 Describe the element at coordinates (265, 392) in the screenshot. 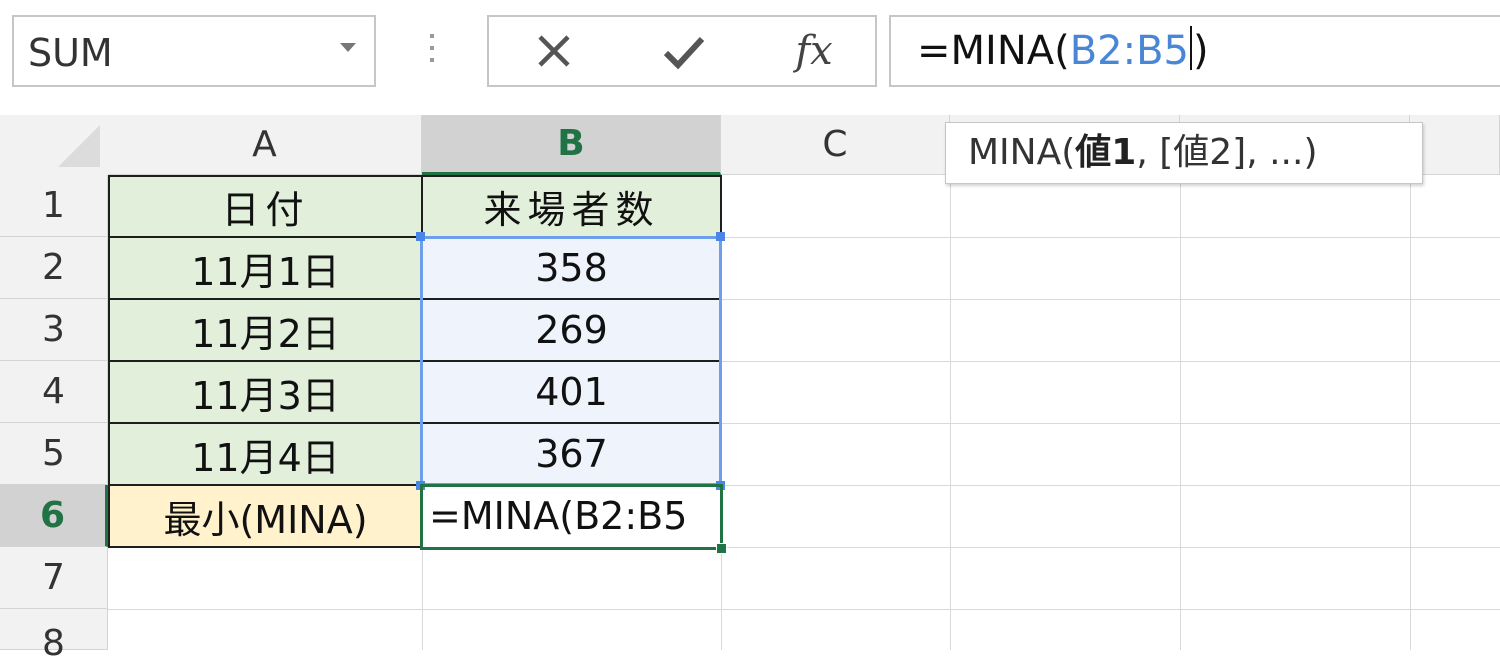

I see `cell-a4: 11月3日` at that location.